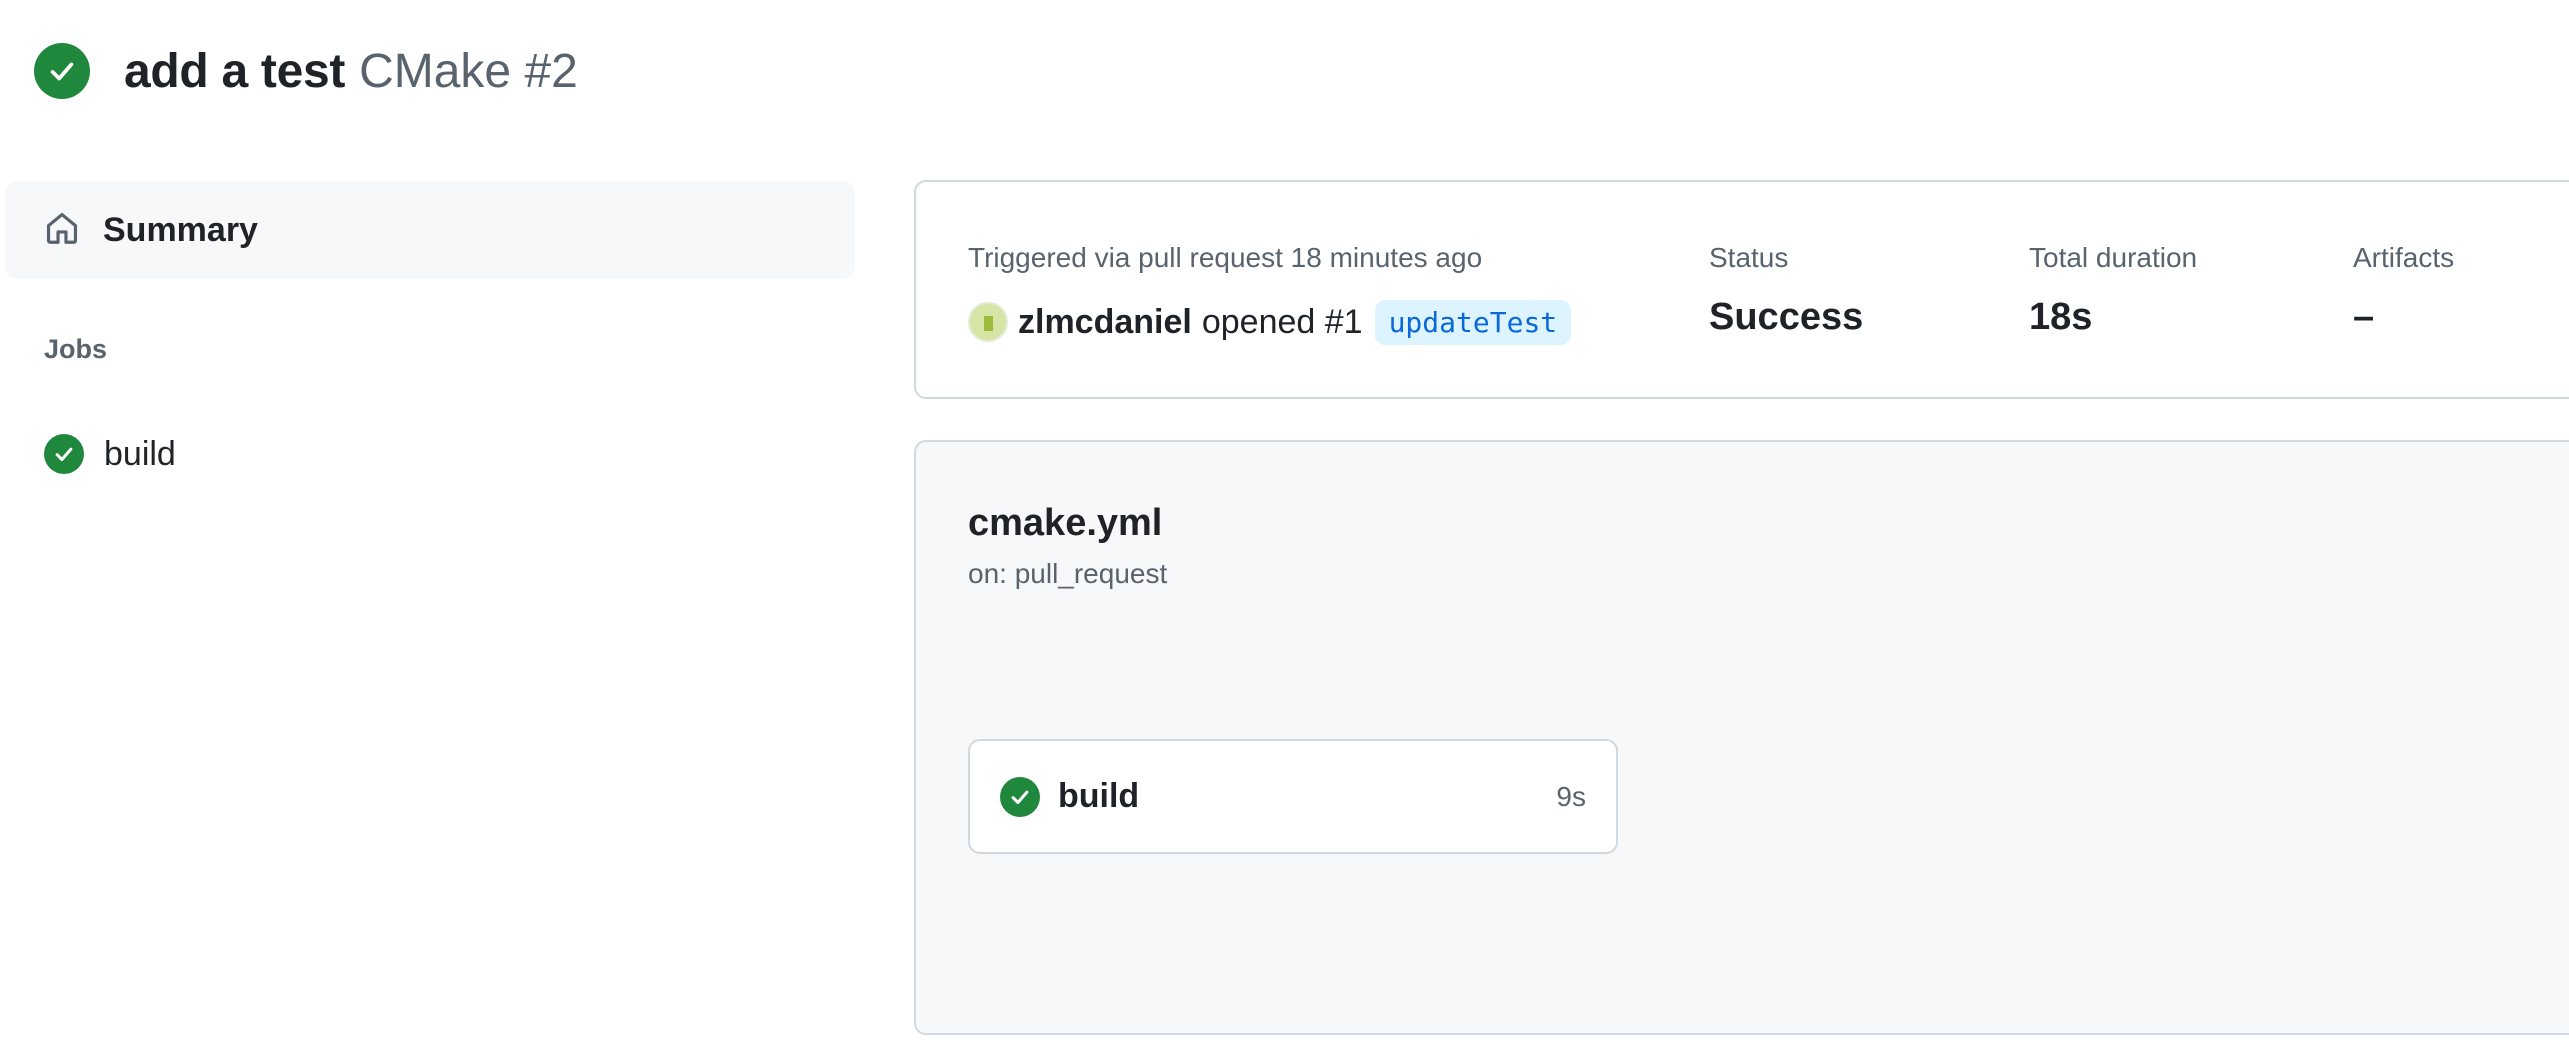  I want to click on workflow-trigger: on: pull_request, so click(1068, 573).